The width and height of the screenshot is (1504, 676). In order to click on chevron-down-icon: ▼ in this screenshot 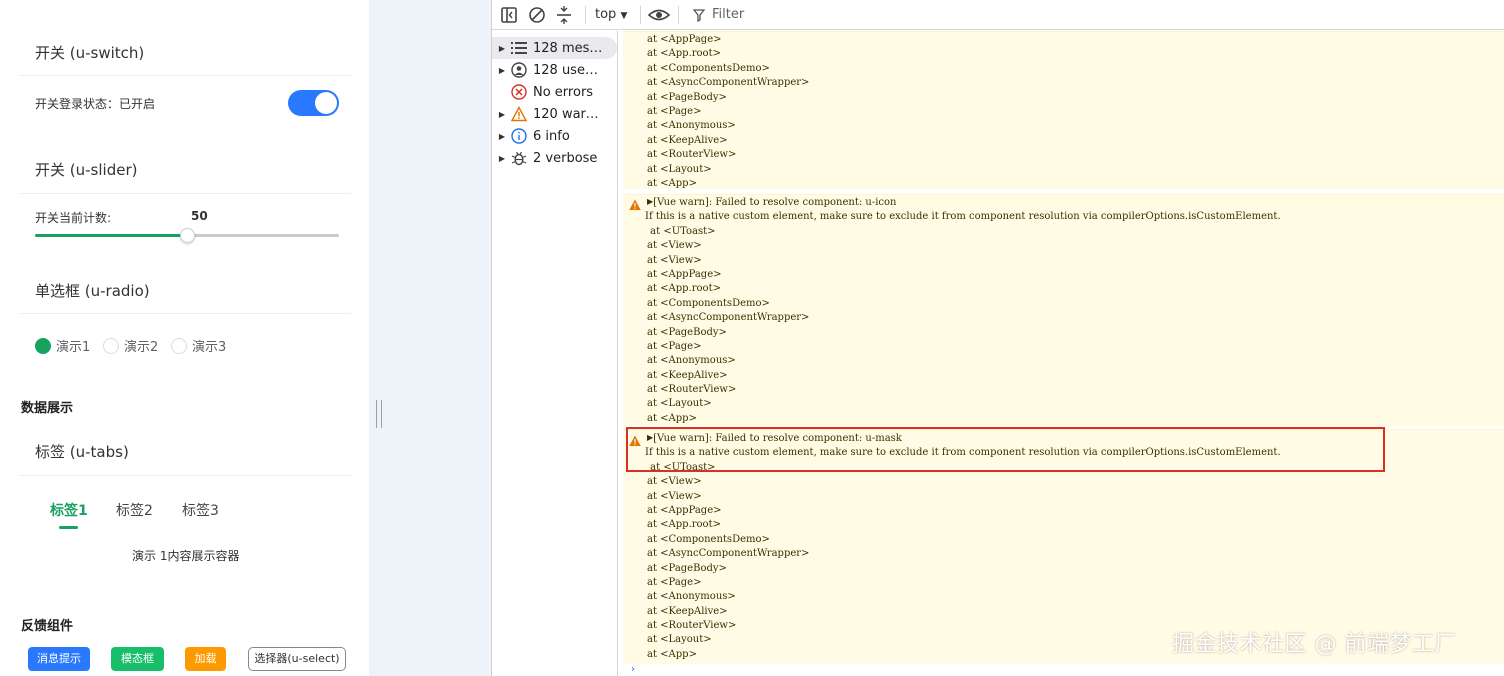, I will do `click(624, 16)`.